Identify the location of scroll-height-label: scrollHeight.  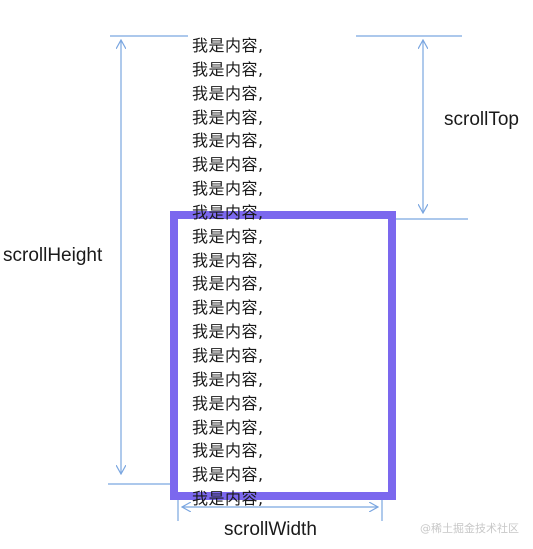
(53, 255).